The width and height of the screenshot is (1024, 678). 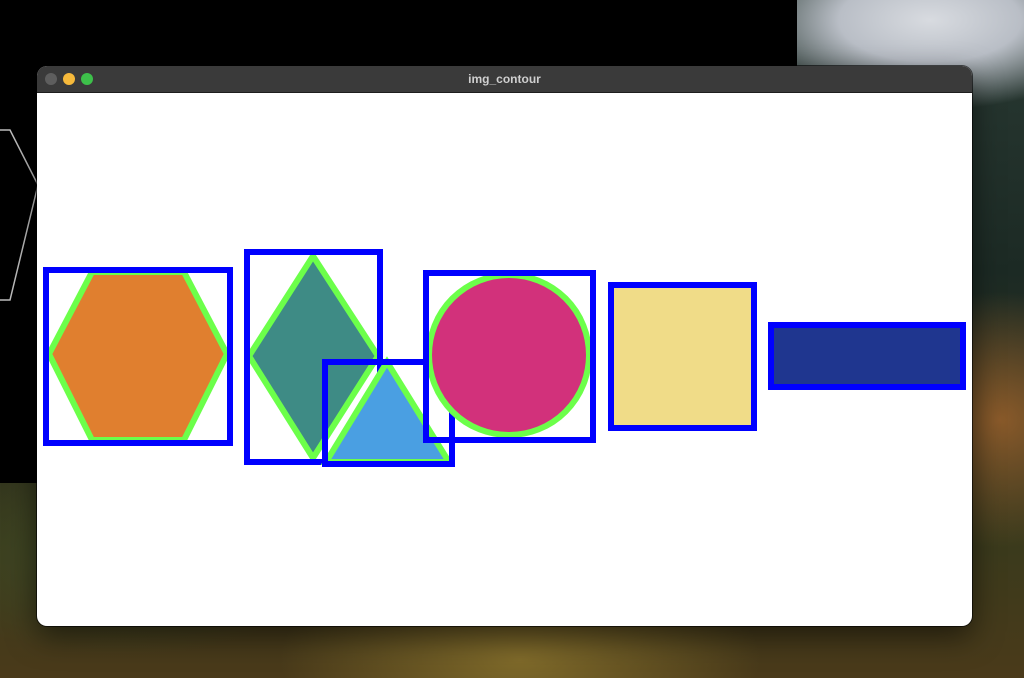 I want to click on rectangle-fill, so click(x=867, y=356).